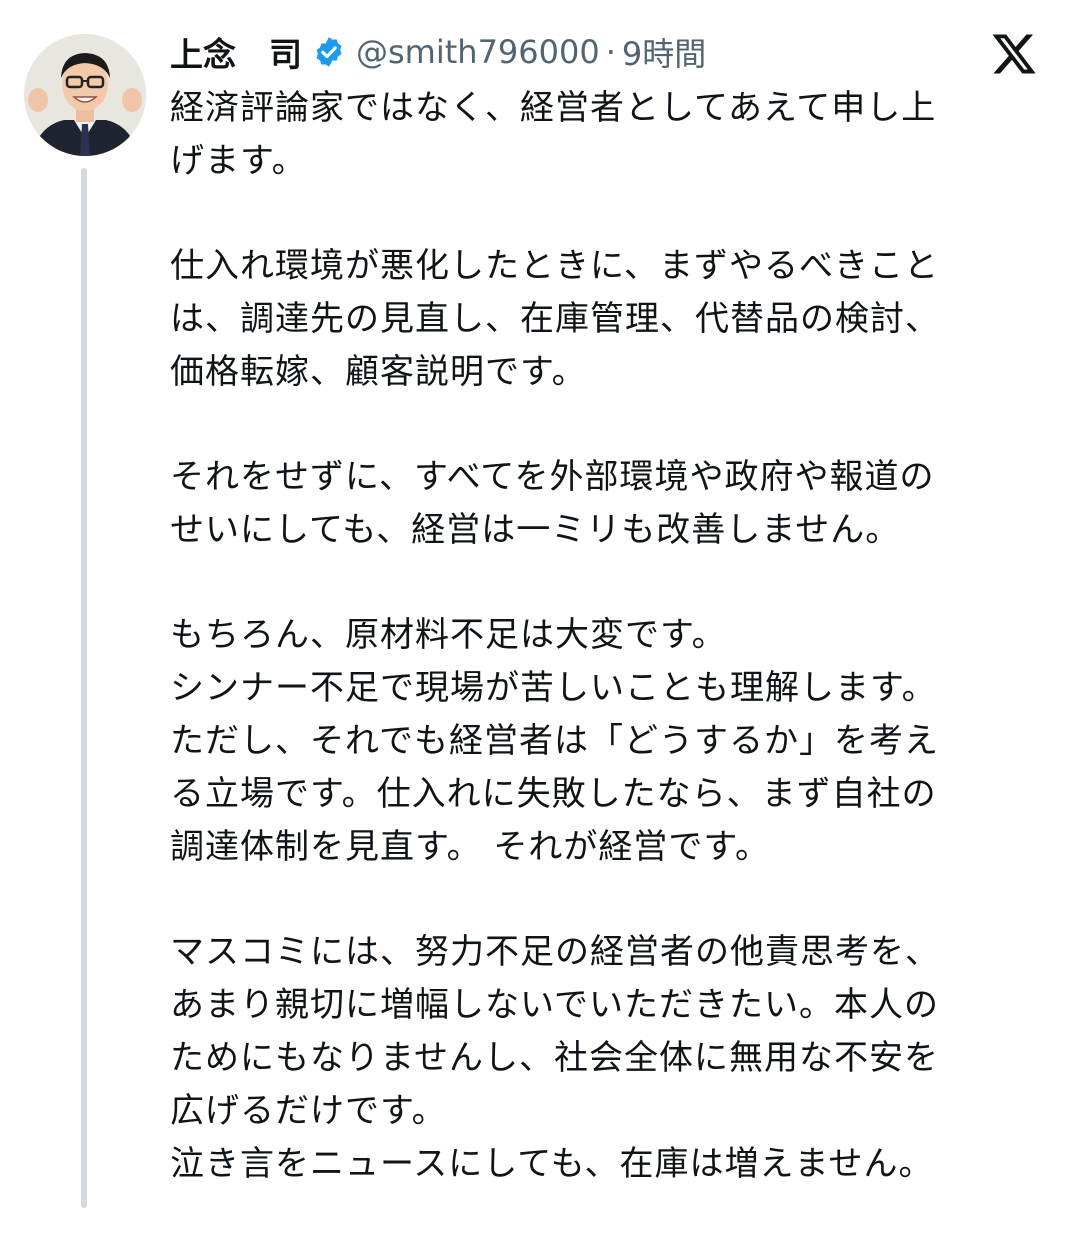 The image size is (1067, 1243). What do you see at coordinates (236, 52) in the screenshot?
I see `author-name: 上念 司` at bounding box center [236, 52].